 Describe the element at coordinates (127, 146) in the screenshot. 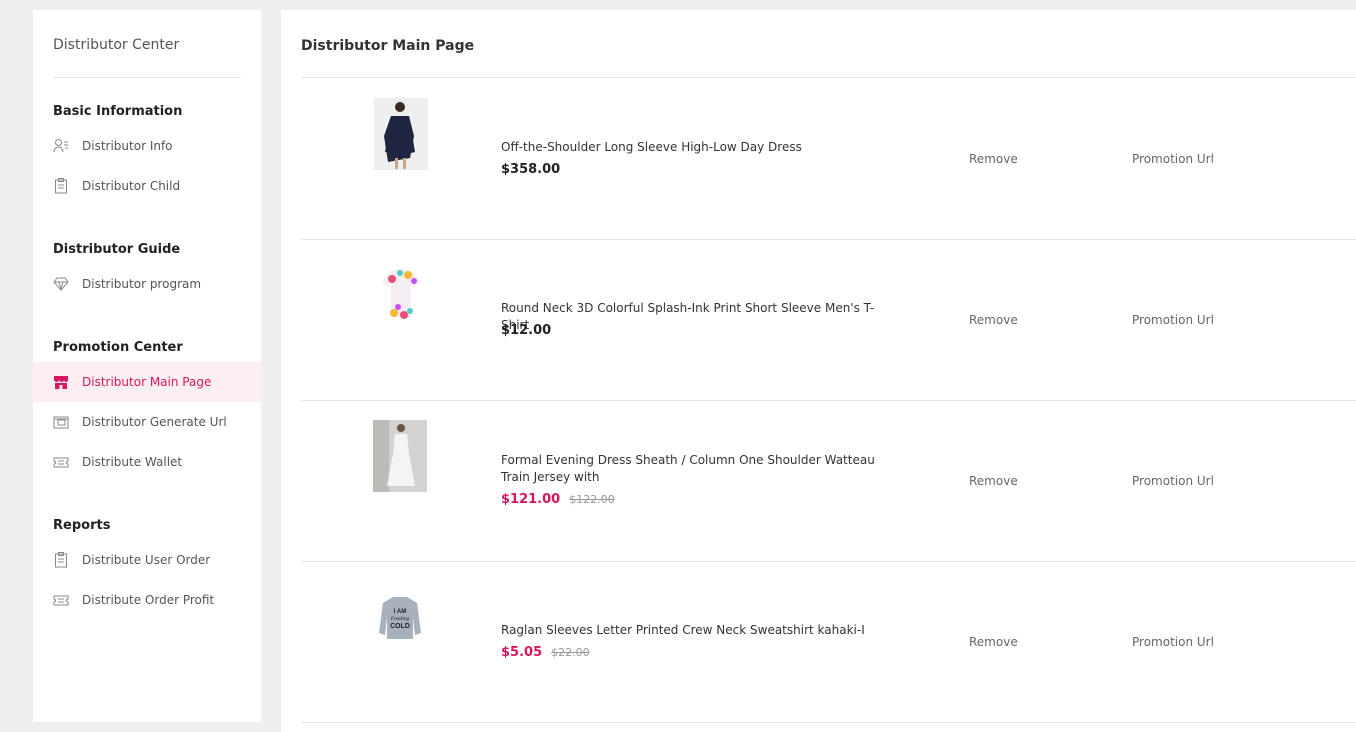

I see `sidebar-item-label: Distributor Info` at that location.